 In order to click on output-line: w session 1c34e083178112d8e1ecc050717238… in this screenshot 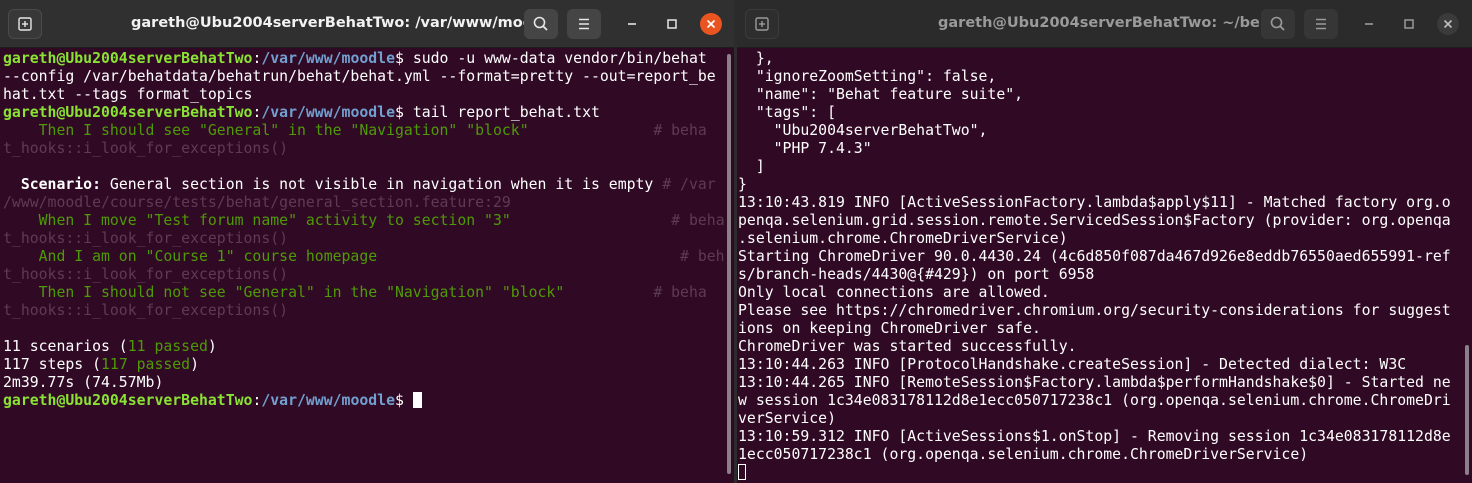, I will do `click(1094, 400)`.